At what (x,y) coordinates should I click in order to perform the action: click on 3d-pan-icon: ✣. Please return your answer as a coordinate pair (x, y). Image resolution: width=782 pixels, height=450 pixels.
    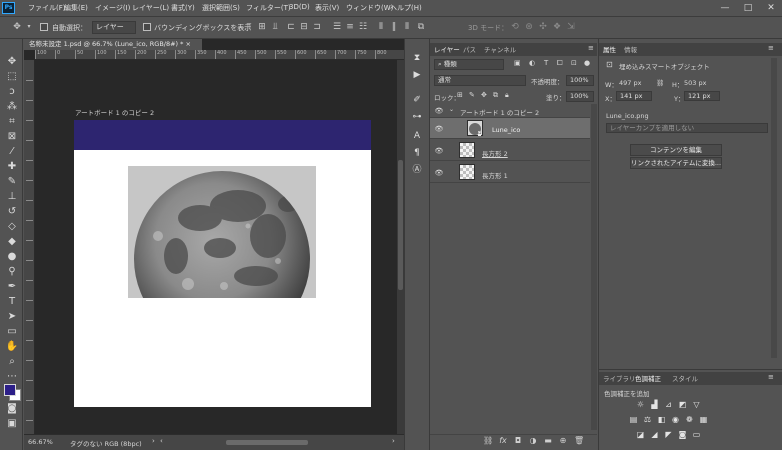
    Looking at the image, I should click on (543, 27).